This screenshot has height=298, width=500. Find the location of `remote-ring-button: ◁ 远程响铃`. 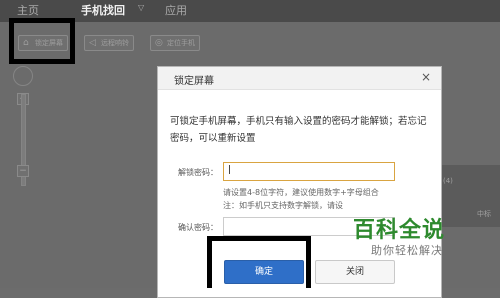

remote-ring-button: ◁ 远程响铃 is located at coordinates (109, 43).